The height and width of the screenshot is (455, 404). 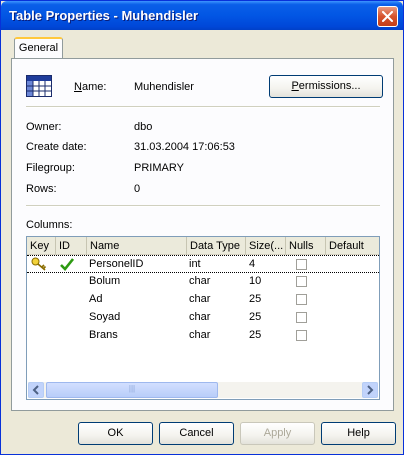 I want to click on cancel-button: Cancel, so click(x=196, y=433).